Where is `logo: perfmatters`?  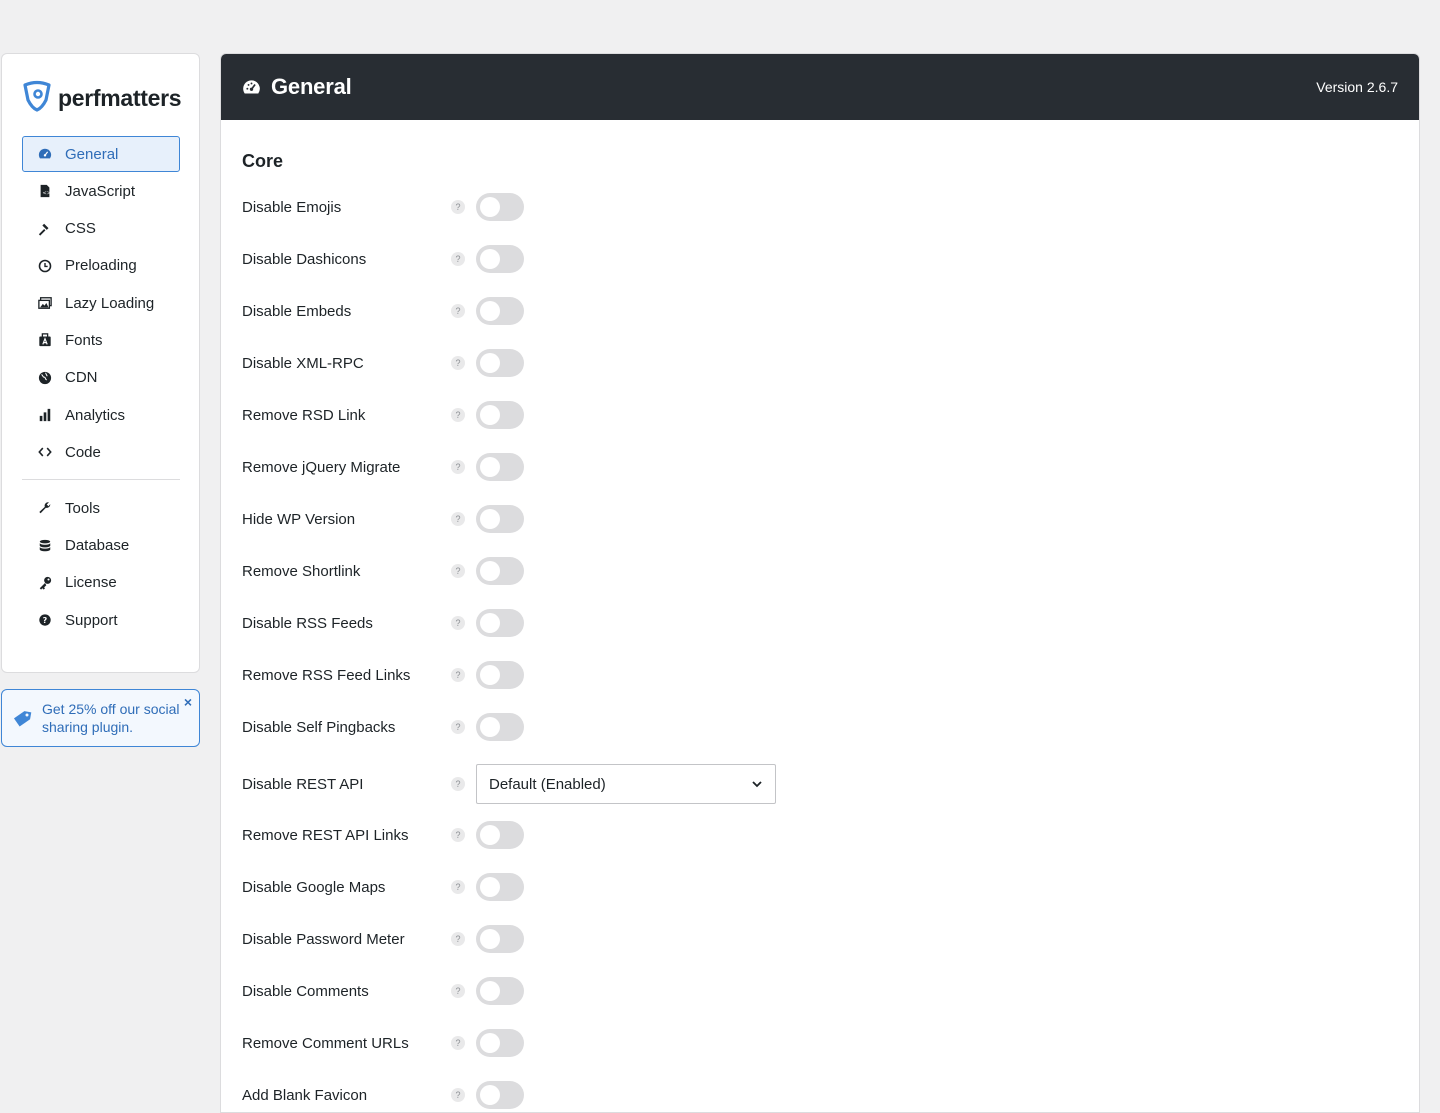 logo: perfmatters is located at coordinates (102, 98).